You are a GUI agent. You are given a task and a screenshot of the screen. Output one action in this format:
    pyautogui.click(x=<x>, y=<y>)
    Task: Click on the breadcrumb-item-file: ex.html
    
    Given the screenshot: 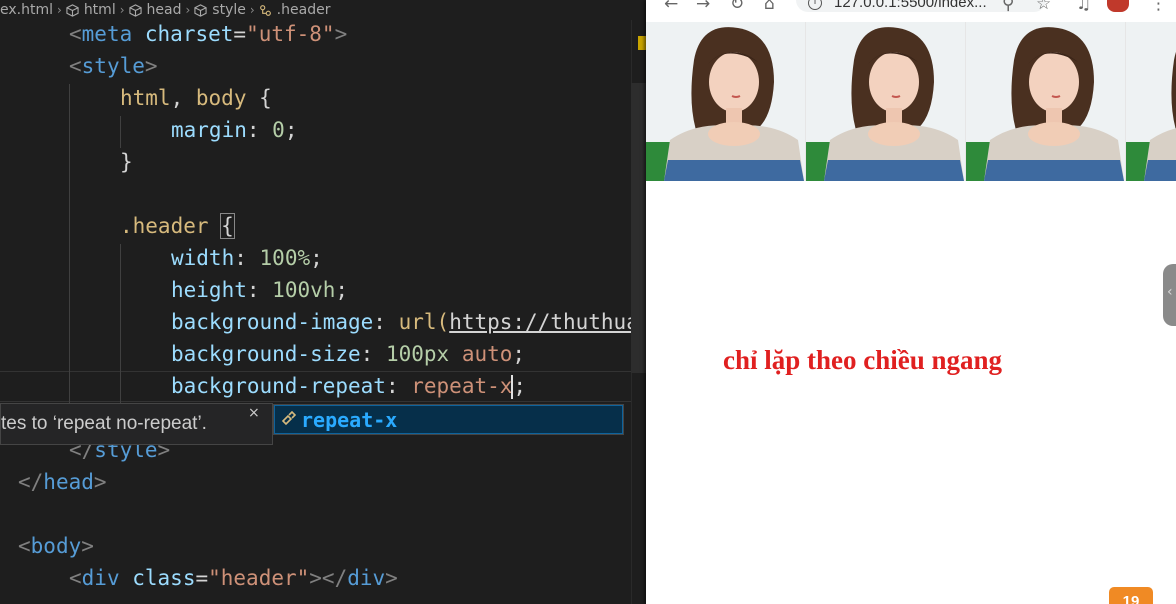 What is the action you would take?
    pyautogui.click(x=26, y=10)
    